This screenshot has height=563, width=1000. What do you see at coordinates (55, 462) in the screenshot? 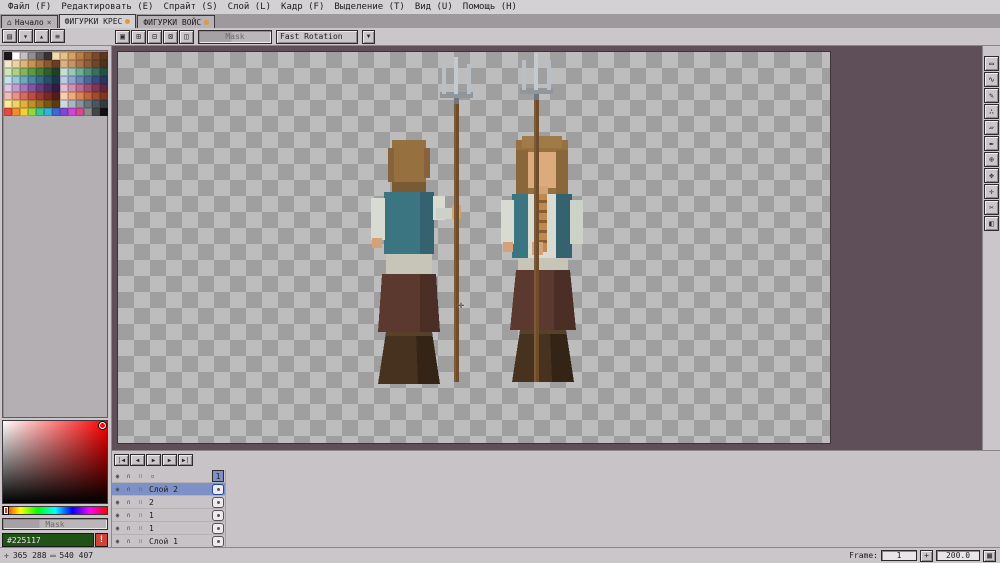
I see `color-picker-gradient` at bounding box center [55, 462].